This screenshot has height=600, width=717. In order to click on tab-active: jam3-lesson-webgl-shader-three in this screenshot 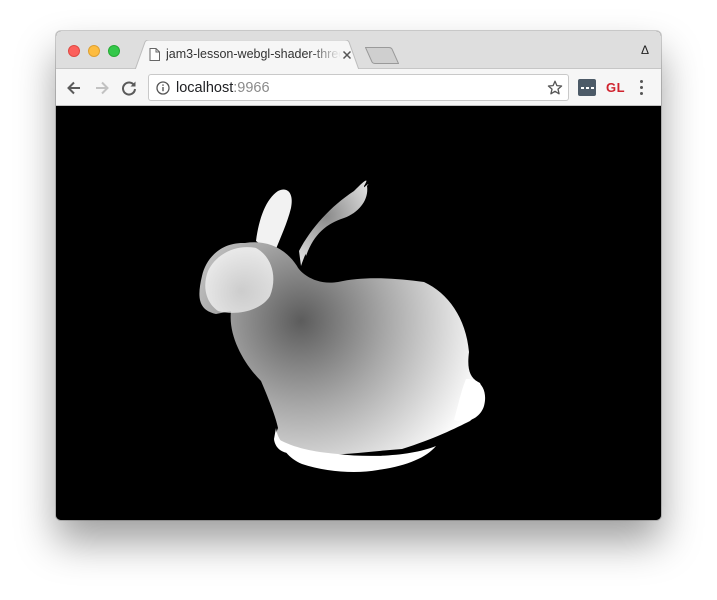, I will do `click(247, 55)`.